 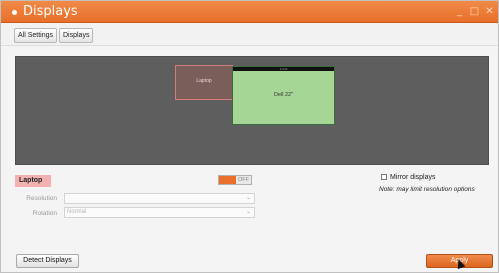 What do you see at coordinates (227, 180) in the screenshot?
I see `toggle-on-segment` at bounding box center [227, 180].